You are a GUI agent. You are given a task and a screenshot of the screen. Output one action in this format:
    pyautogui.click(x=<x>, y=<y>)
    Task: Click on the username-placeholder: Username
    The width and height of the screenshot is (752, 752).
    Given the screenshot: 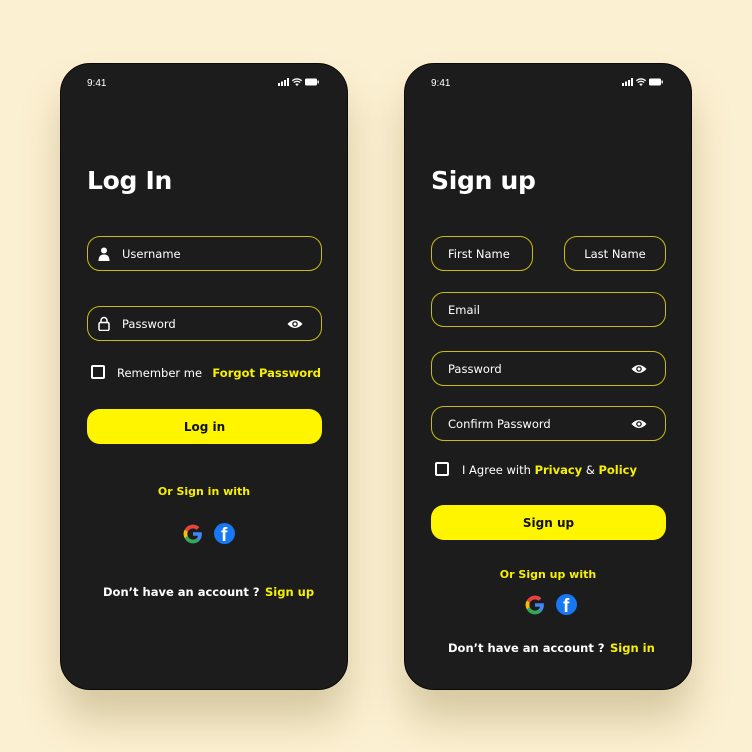 What is the action you would take?
    pyautogui.click(x=151, y=253)
    